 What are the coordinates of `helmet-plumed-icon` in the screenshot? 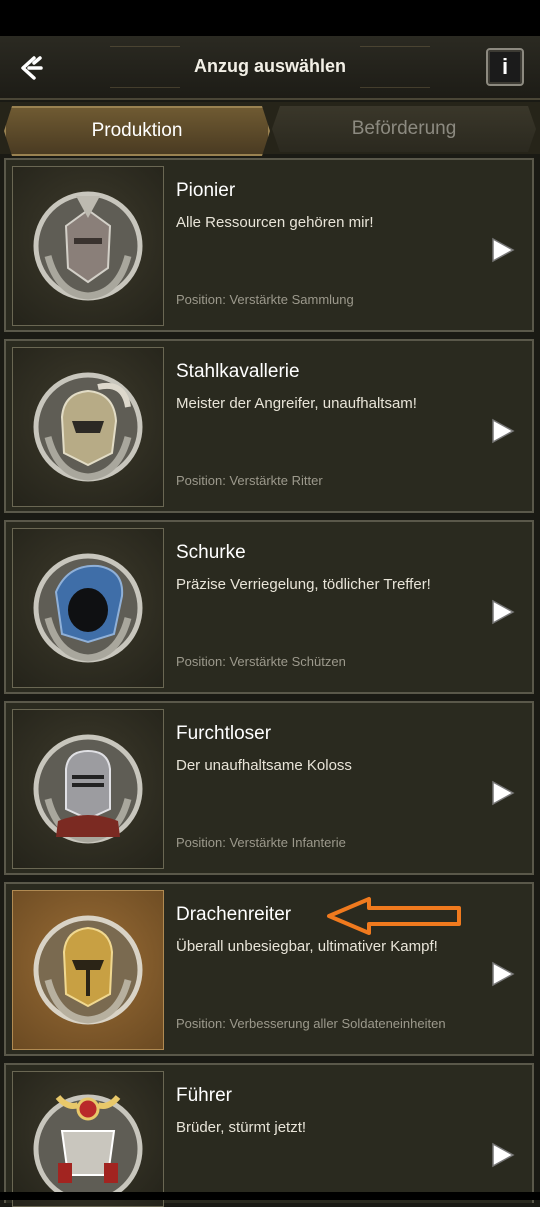 It's located at (88, 427).